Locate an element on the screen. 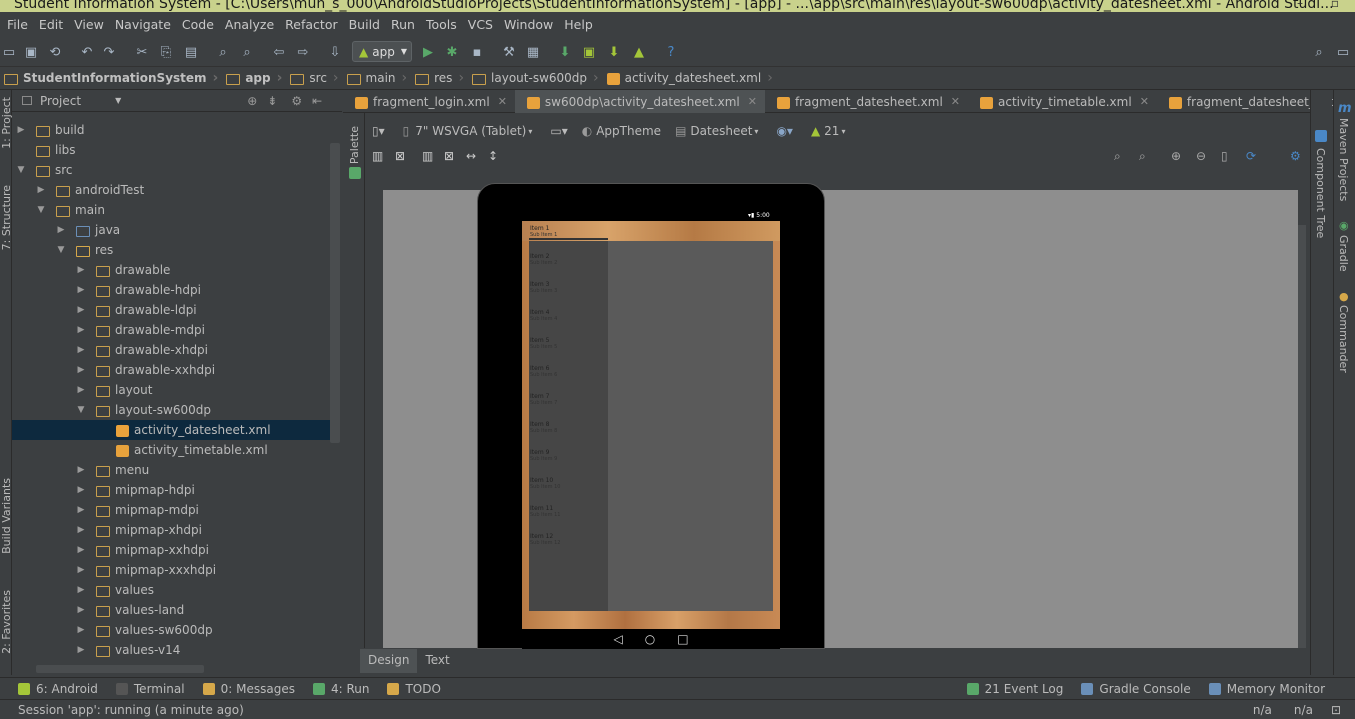 The width and height of the screenshot is (1355, 719). breadcrumb-item: StudentInformationSystem › is located at coordinates (111, 78).